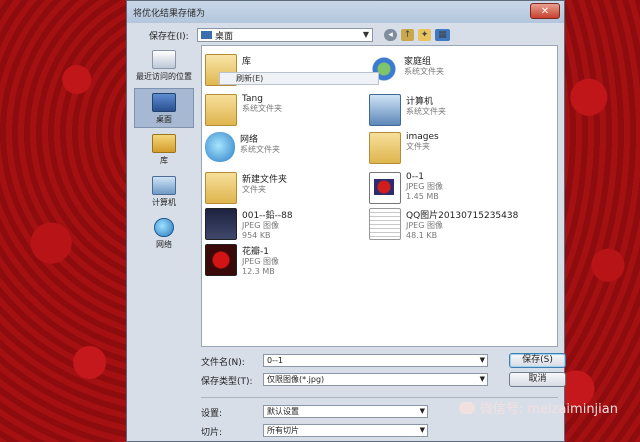 The width and height of the screenshot is (640, 442). What do you see at coordinates (545, 11) in the screenshot?
I see `close-button: ✕` at bounding box center [545, 11].